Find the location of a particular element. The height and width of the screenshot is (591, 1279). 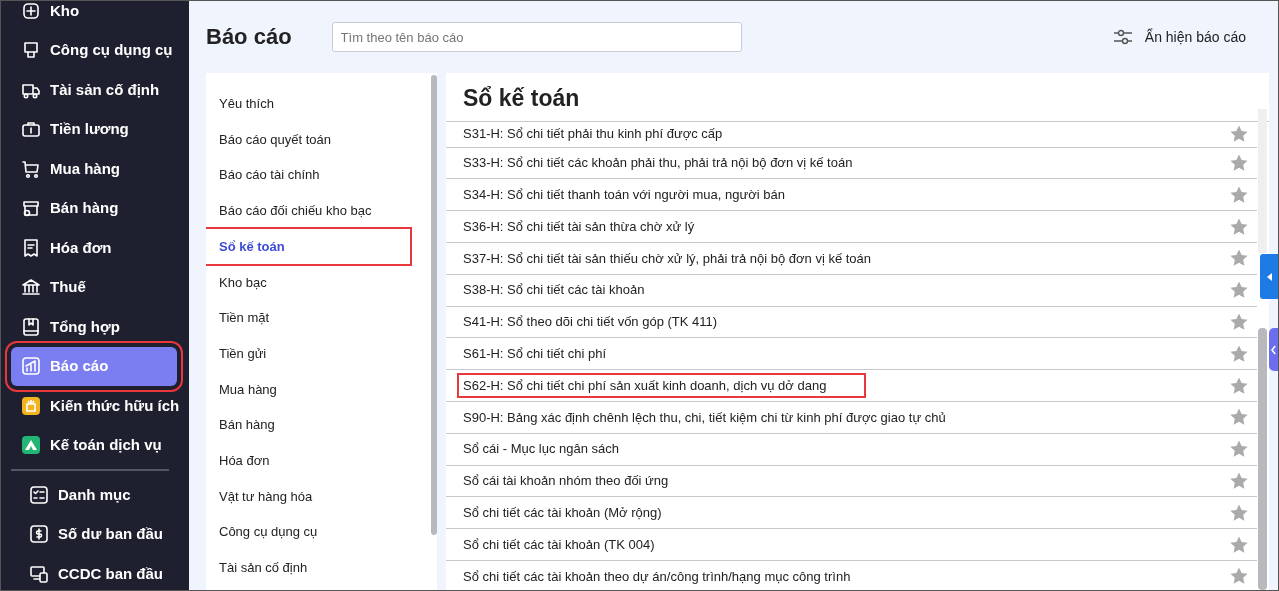

store-icon is located at coordinates (31, 208).